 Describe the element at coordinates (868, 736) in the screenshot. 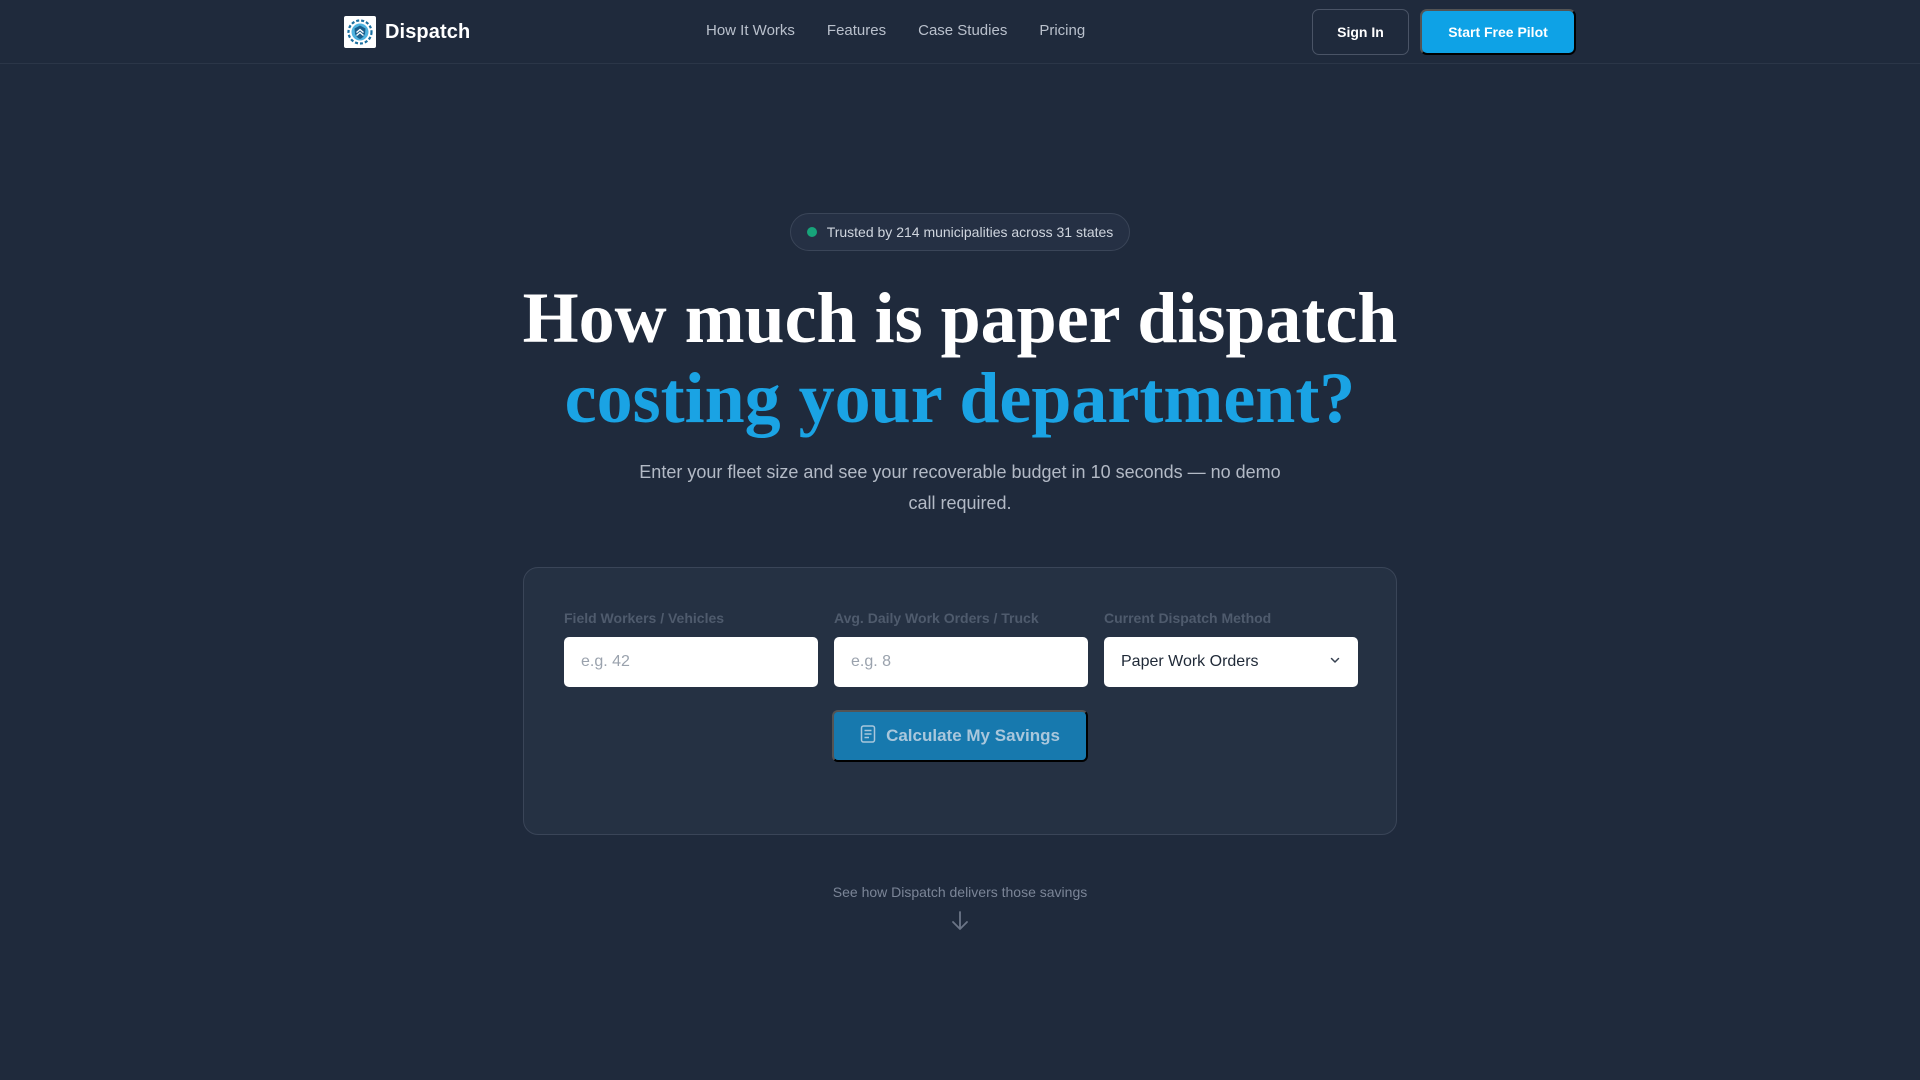

I see `document-icon` at that location.